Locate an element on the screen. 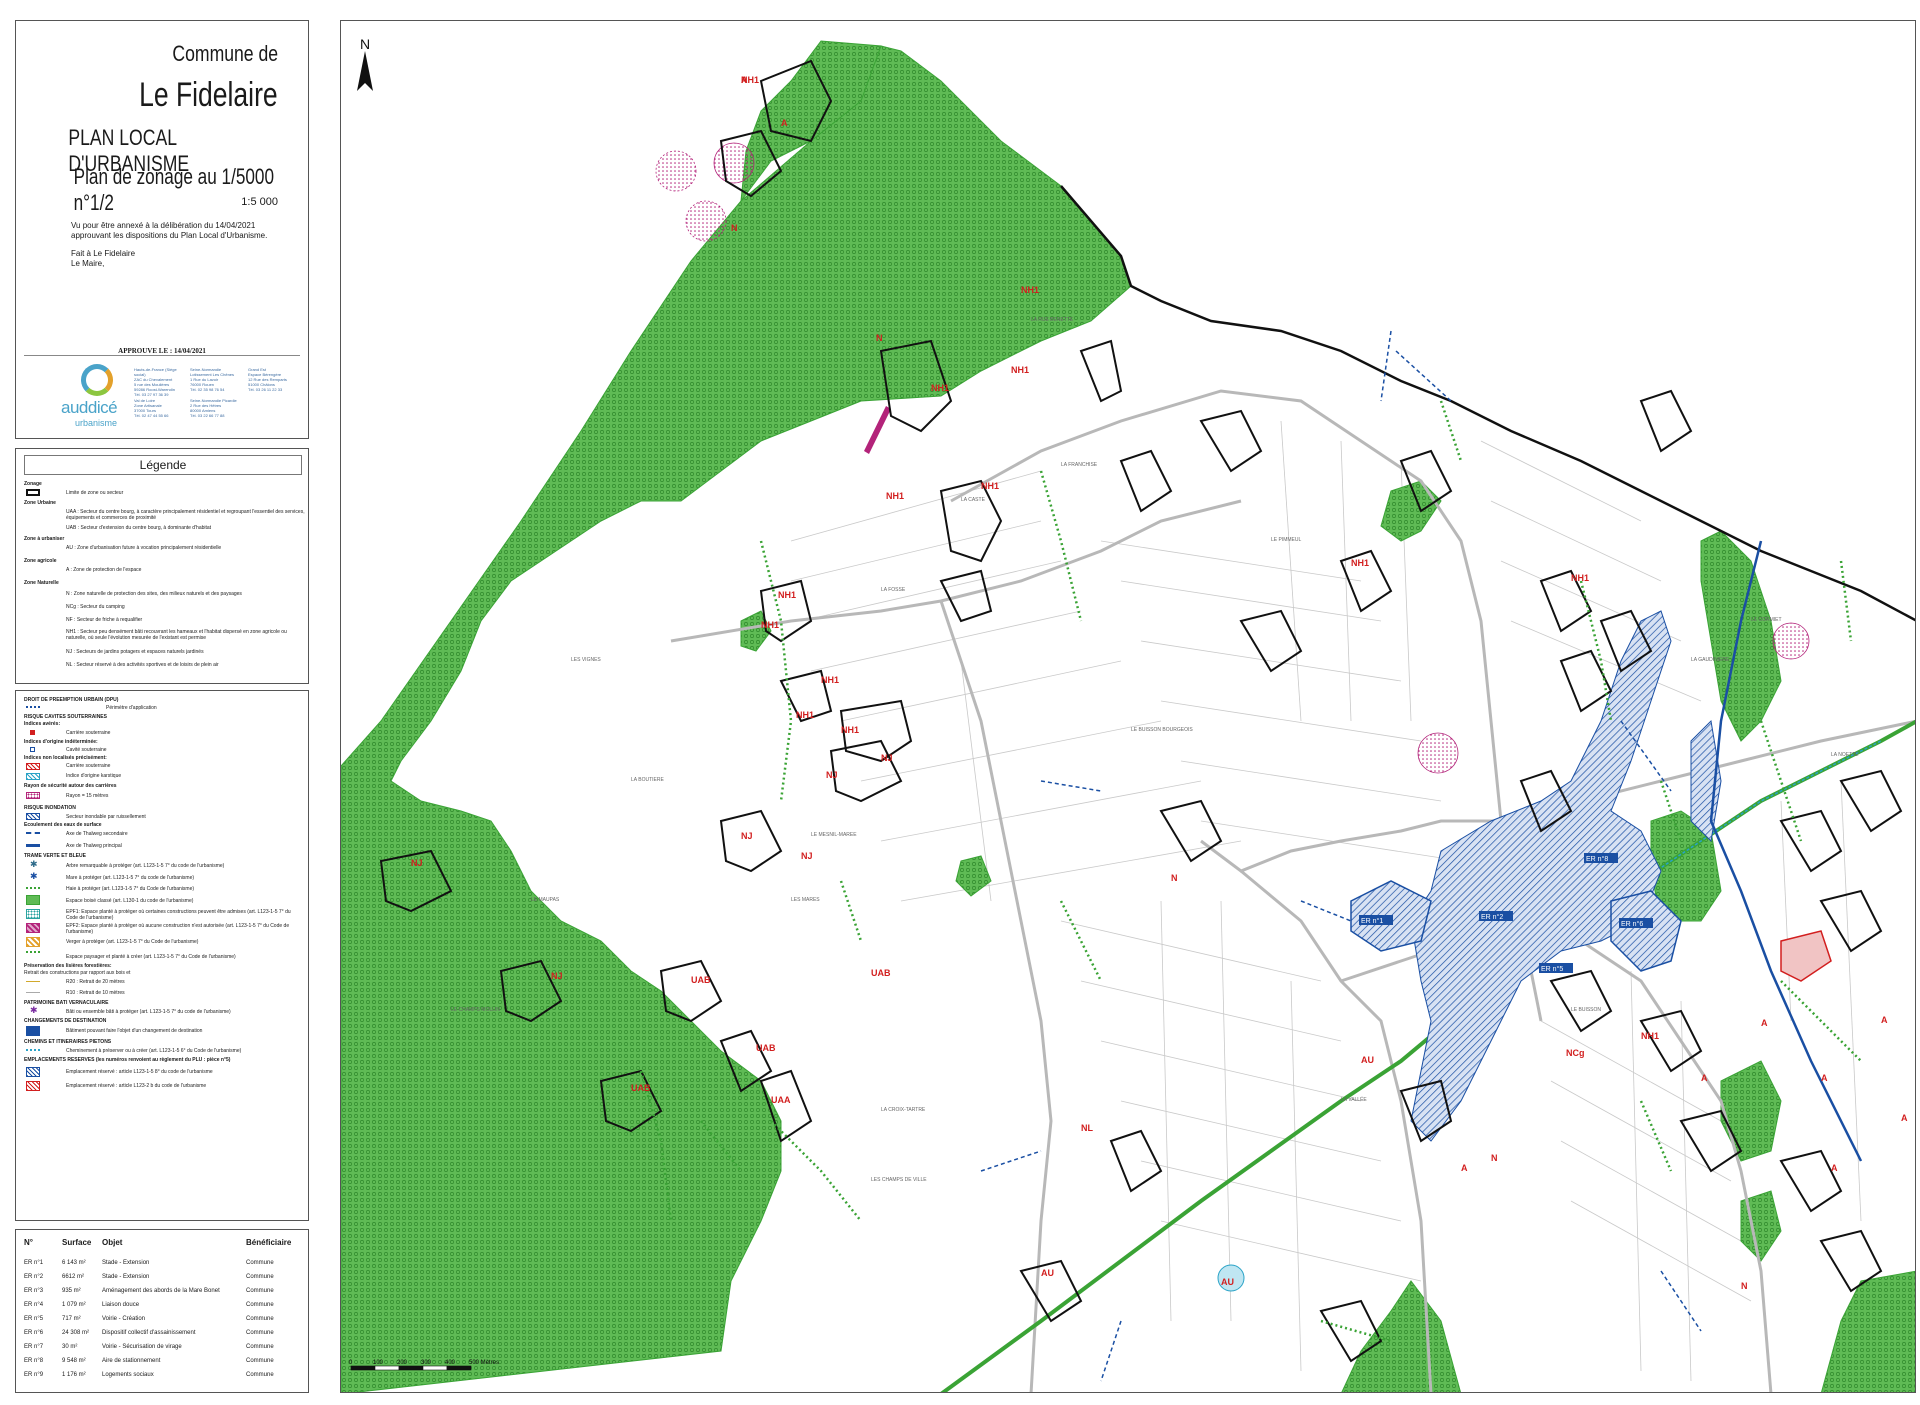  legend-header: Zone agricole is located at coordinates (40, 561).